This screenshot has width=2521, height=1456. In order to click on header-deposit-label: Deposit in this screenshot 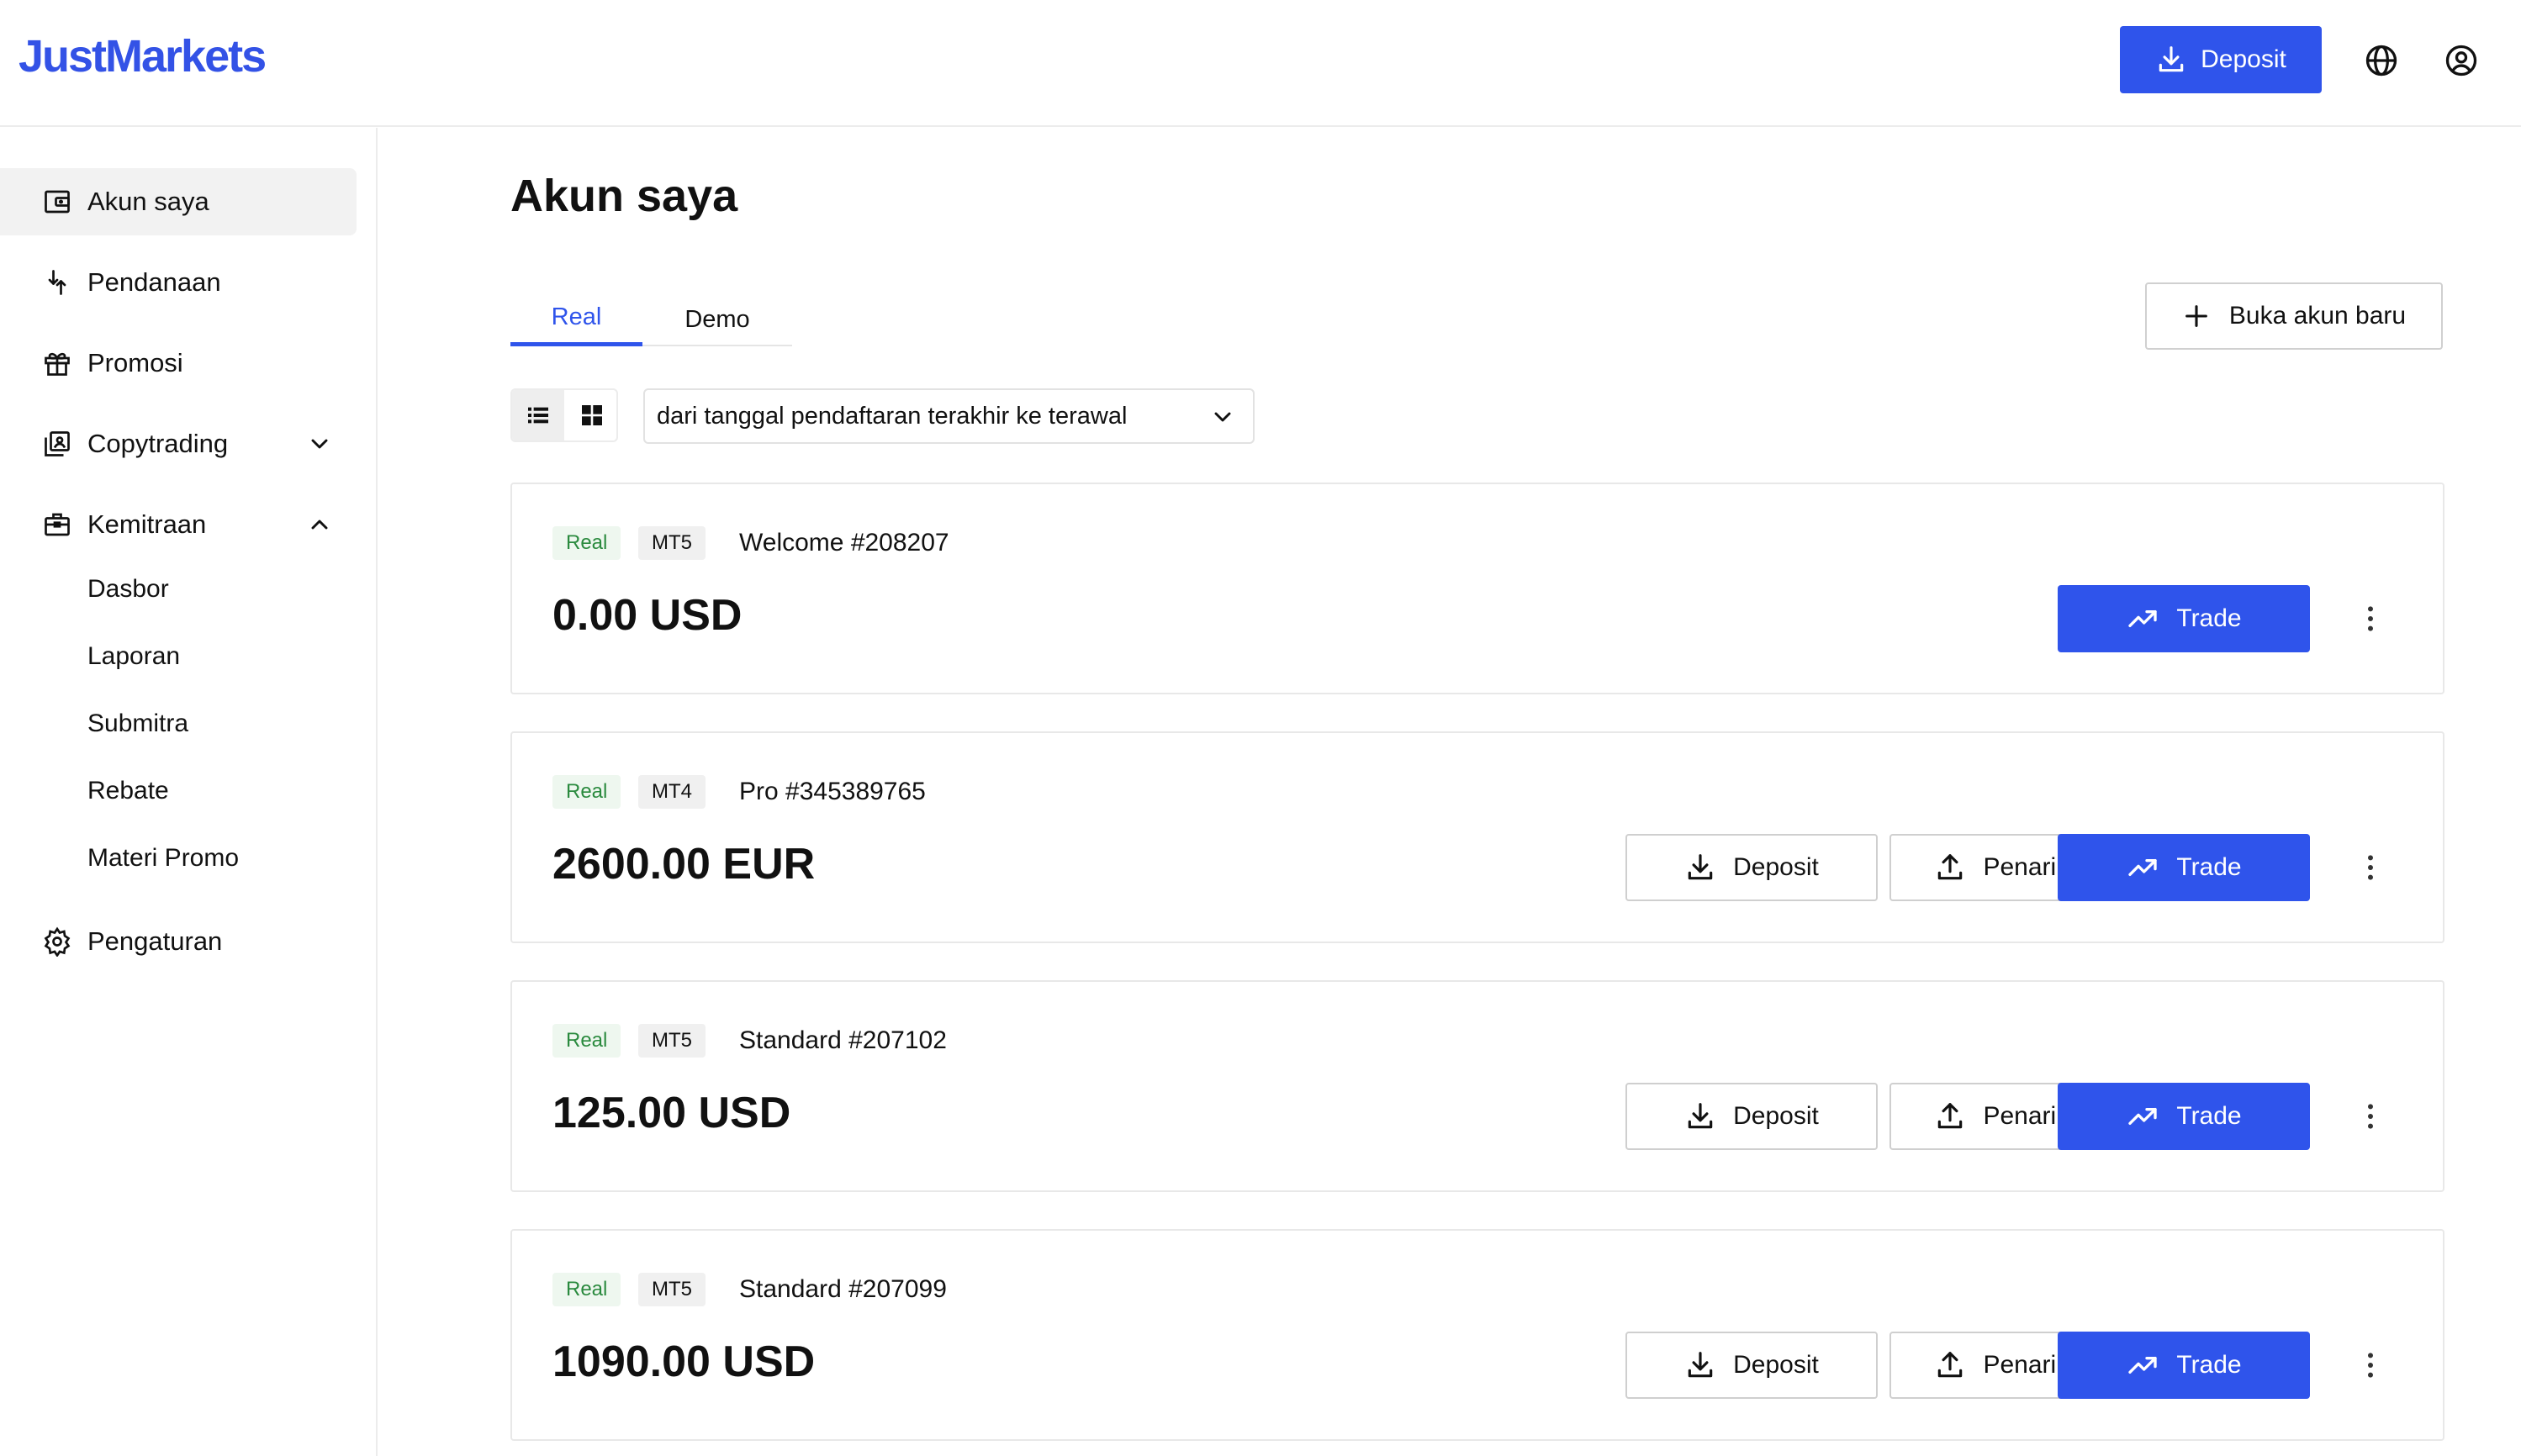, I will do `click(2243, 59)`.